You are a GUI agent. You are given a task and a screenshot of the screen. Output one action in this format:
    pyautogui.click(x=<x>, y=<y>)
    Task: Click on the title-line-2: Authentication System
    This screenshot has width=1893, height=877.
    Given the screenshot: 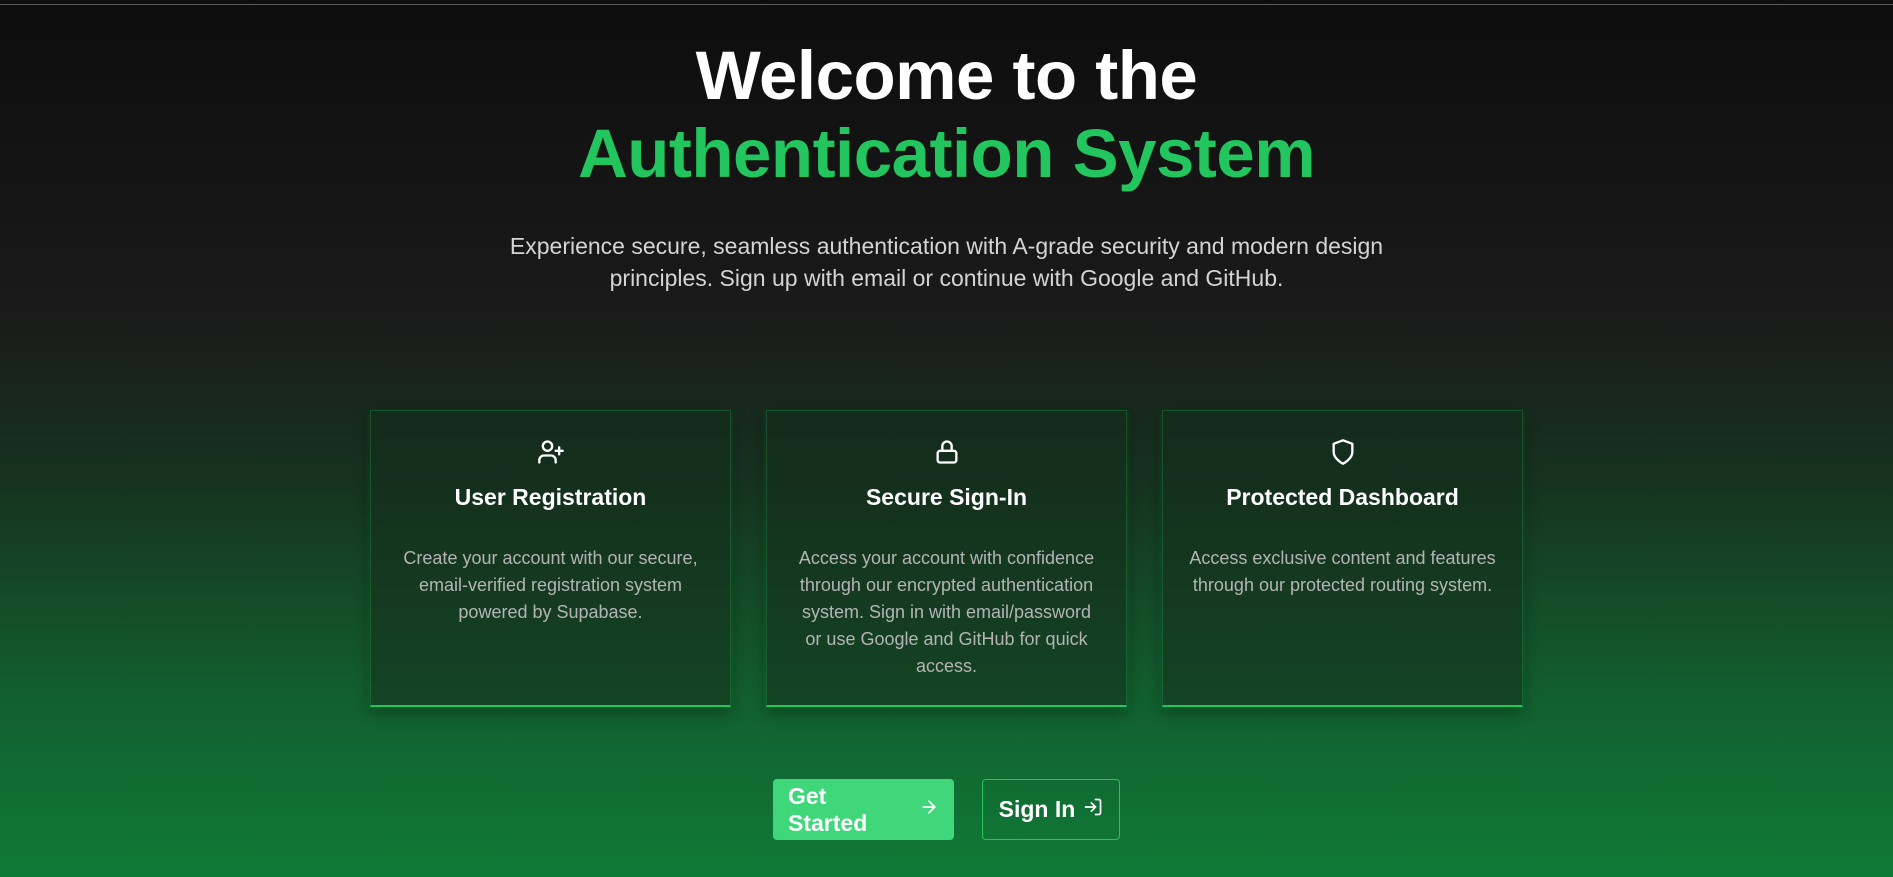 What is the action you would take?
    pyautogui.click(x=946, y=153)
    